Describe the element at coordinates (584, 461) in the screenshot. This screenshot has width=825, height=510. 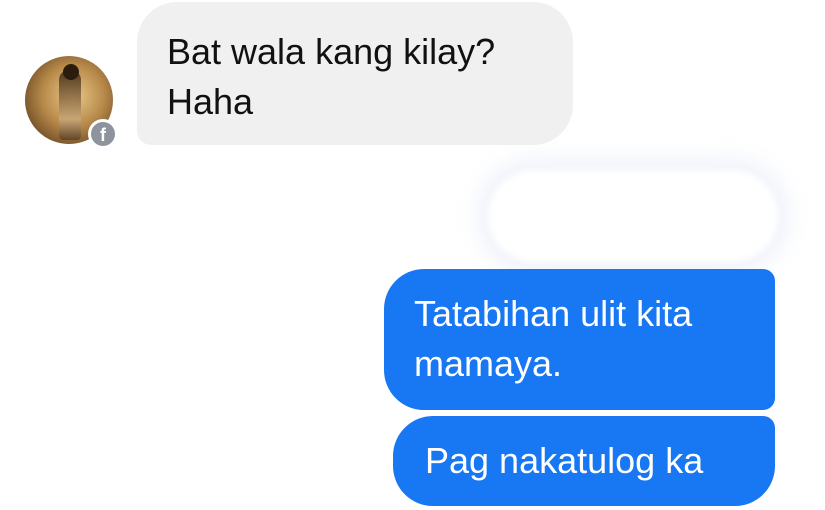
I see `outgoing-message-bubble: Pag nakatulog ka` at that location.